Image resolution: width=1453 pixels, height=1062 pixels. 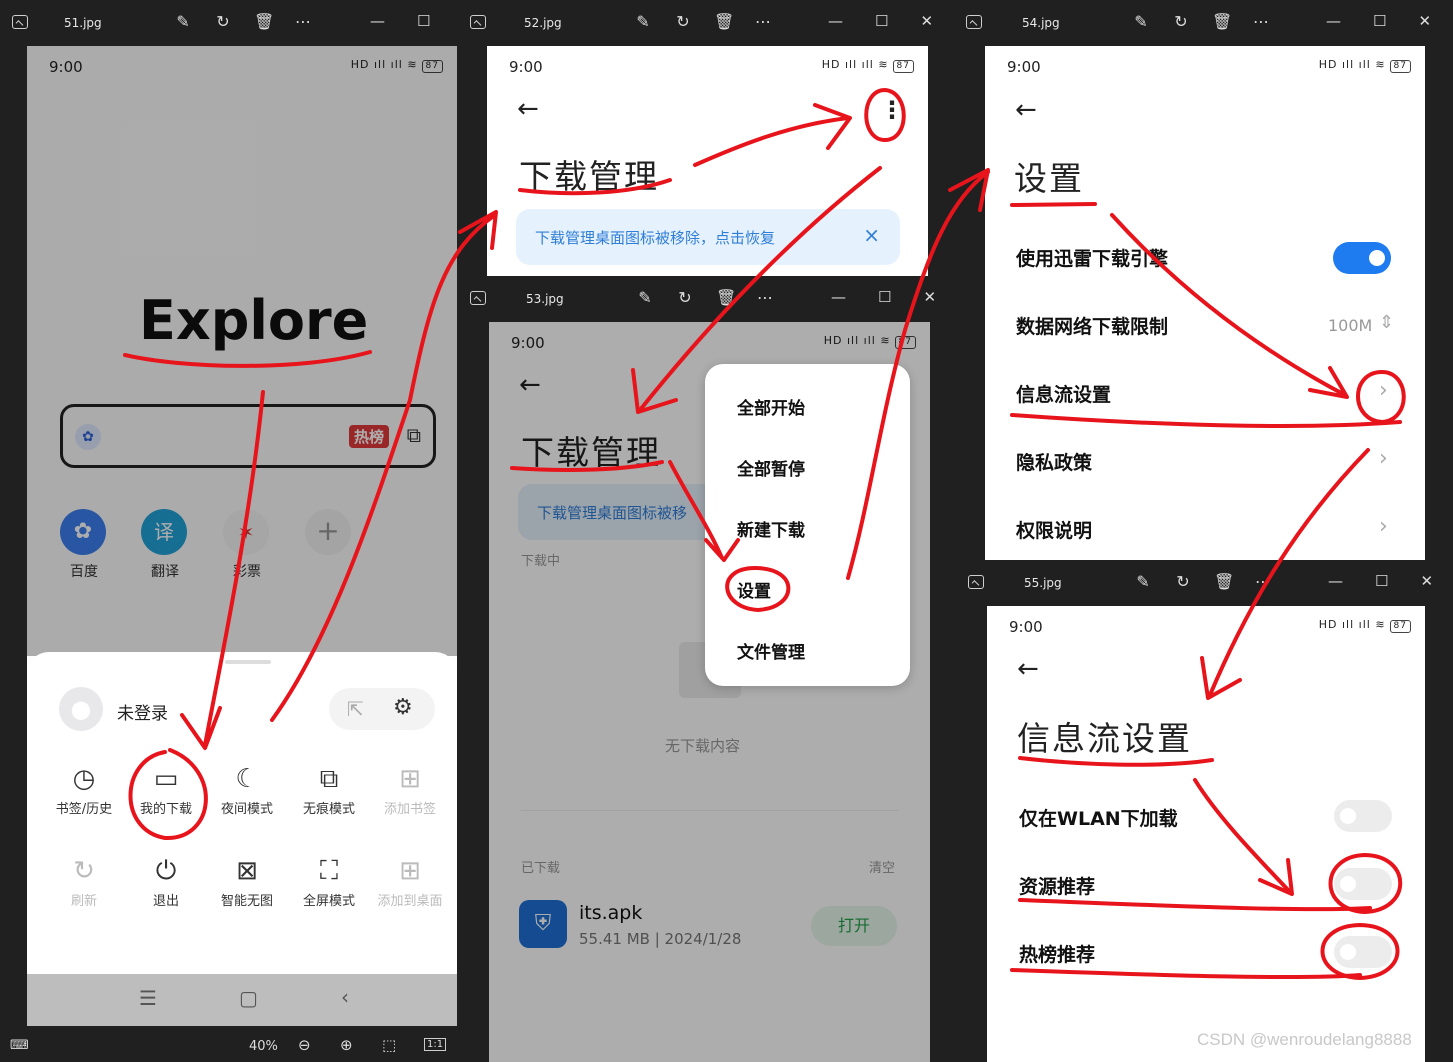 I want to click on status-icons: HD ıll ıll ≋ 87, so click(x=868, y=65).